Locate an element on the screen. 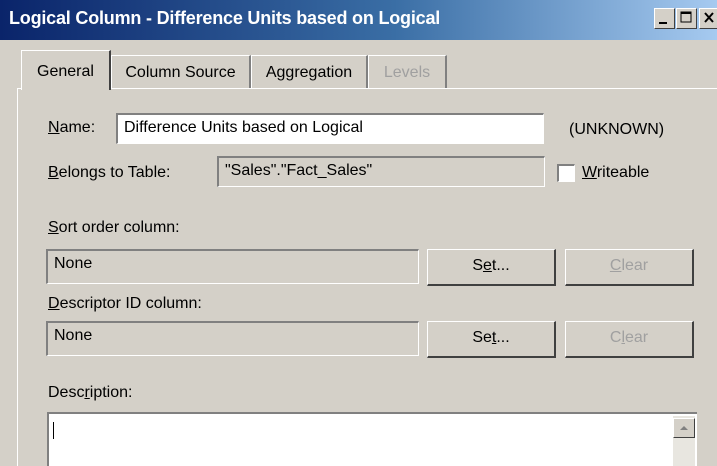 The height and width of the screenshot is (466, 717). close-icon is located at coordinates (709, 17).